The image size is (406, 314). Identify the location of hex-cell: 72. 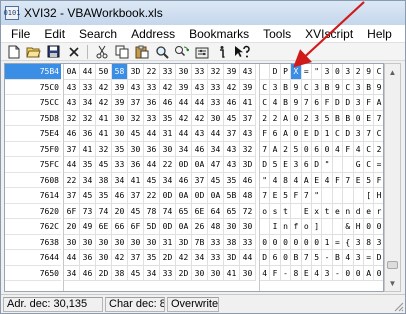
(248, 211).